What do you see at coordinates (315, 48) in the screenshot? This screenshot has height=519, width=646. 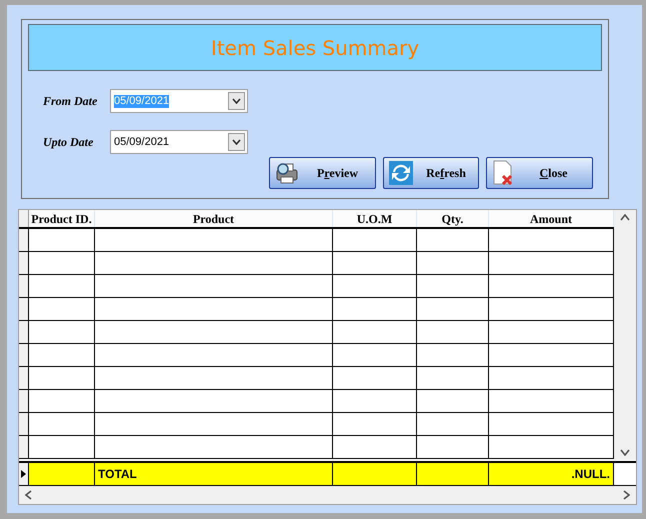 I see `window-title: Item Sales Summary` at bounding box center [315, 48].